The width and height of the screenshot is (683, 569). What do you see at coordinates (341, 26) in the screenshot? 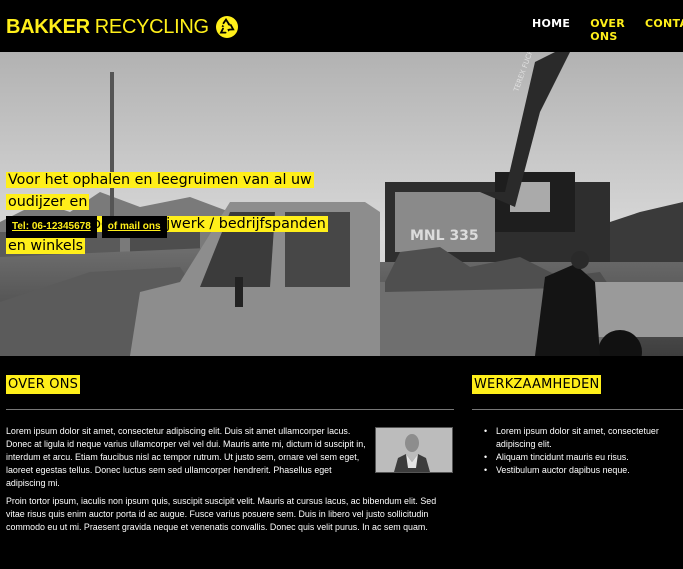
I see `site-header: BAKKER RECYCLING HOME OVER ONS CONTACT` at bounding box center [341, 26].